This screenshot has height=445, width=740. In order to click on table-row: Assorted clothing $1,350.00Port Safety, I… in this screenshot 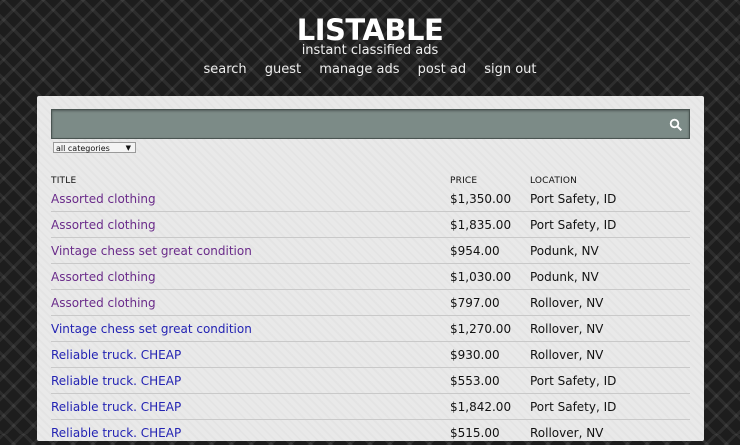, I will do `click(370, 199)`.